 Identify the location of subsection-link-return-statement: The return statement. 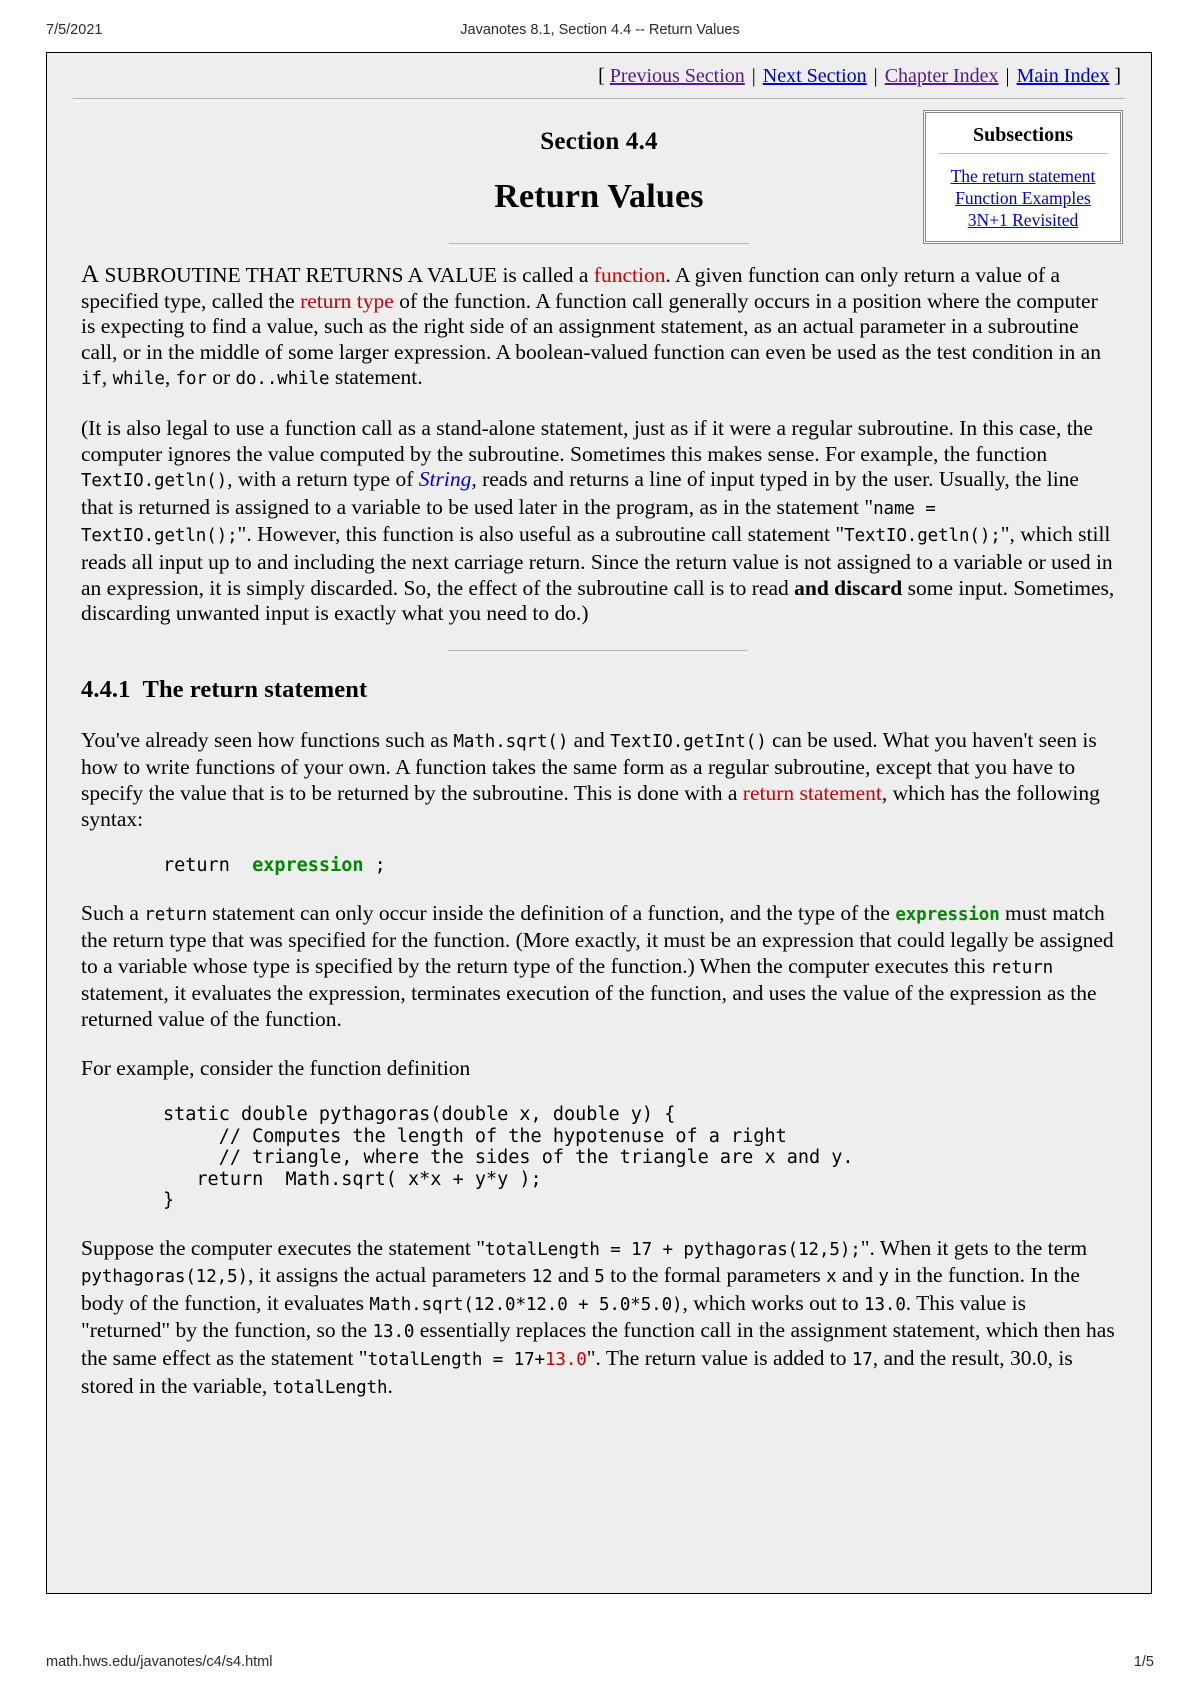
(1023, 176).